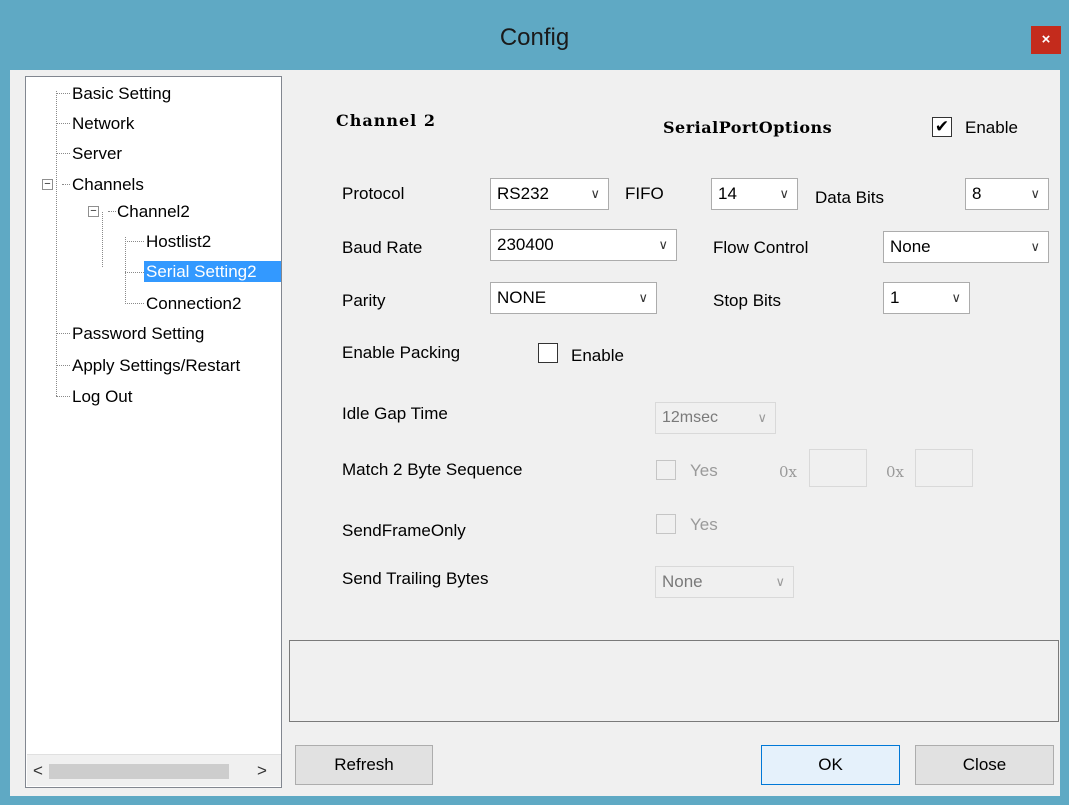 The width and height of the screenshot is (1069, 805). I want to click on baud-rate-value: 230400, so click(525, 244).